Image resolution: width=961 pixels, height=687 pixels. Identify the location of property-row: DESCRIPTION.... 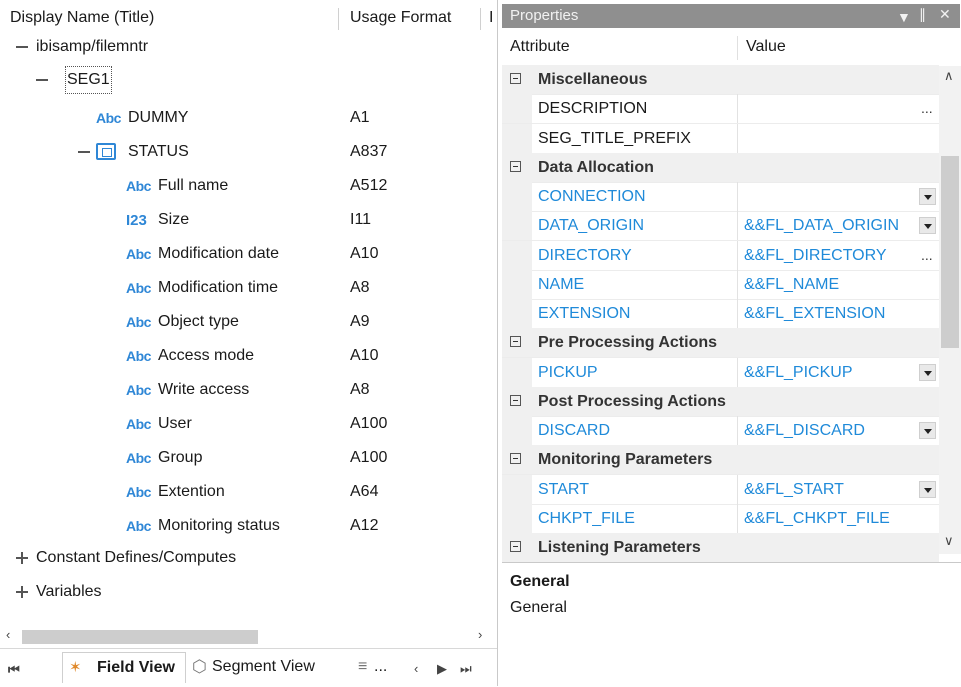
(720, 109).